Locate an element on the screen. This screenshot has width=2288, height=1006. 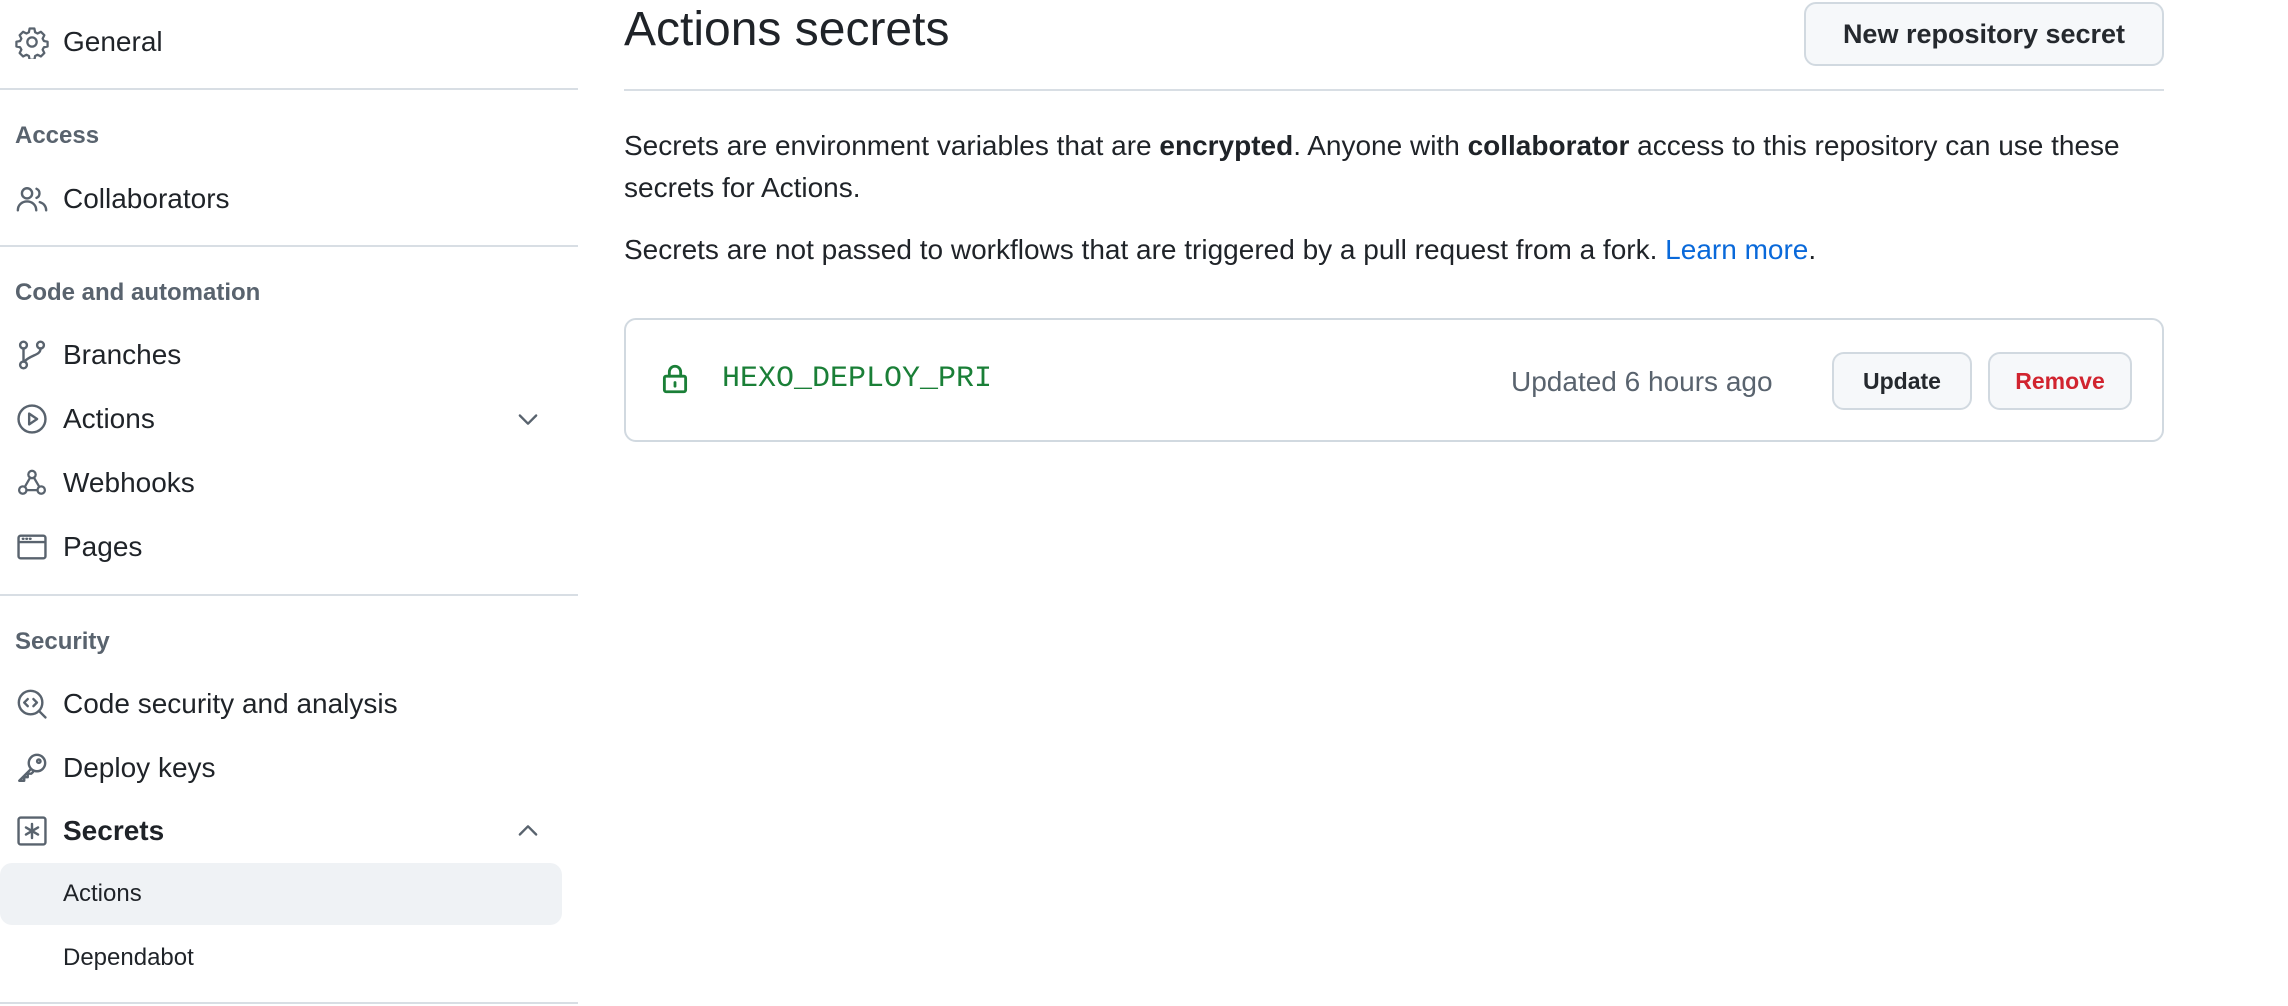
sidebar-item-label: Webhooks is located at coordinates (129, 482).